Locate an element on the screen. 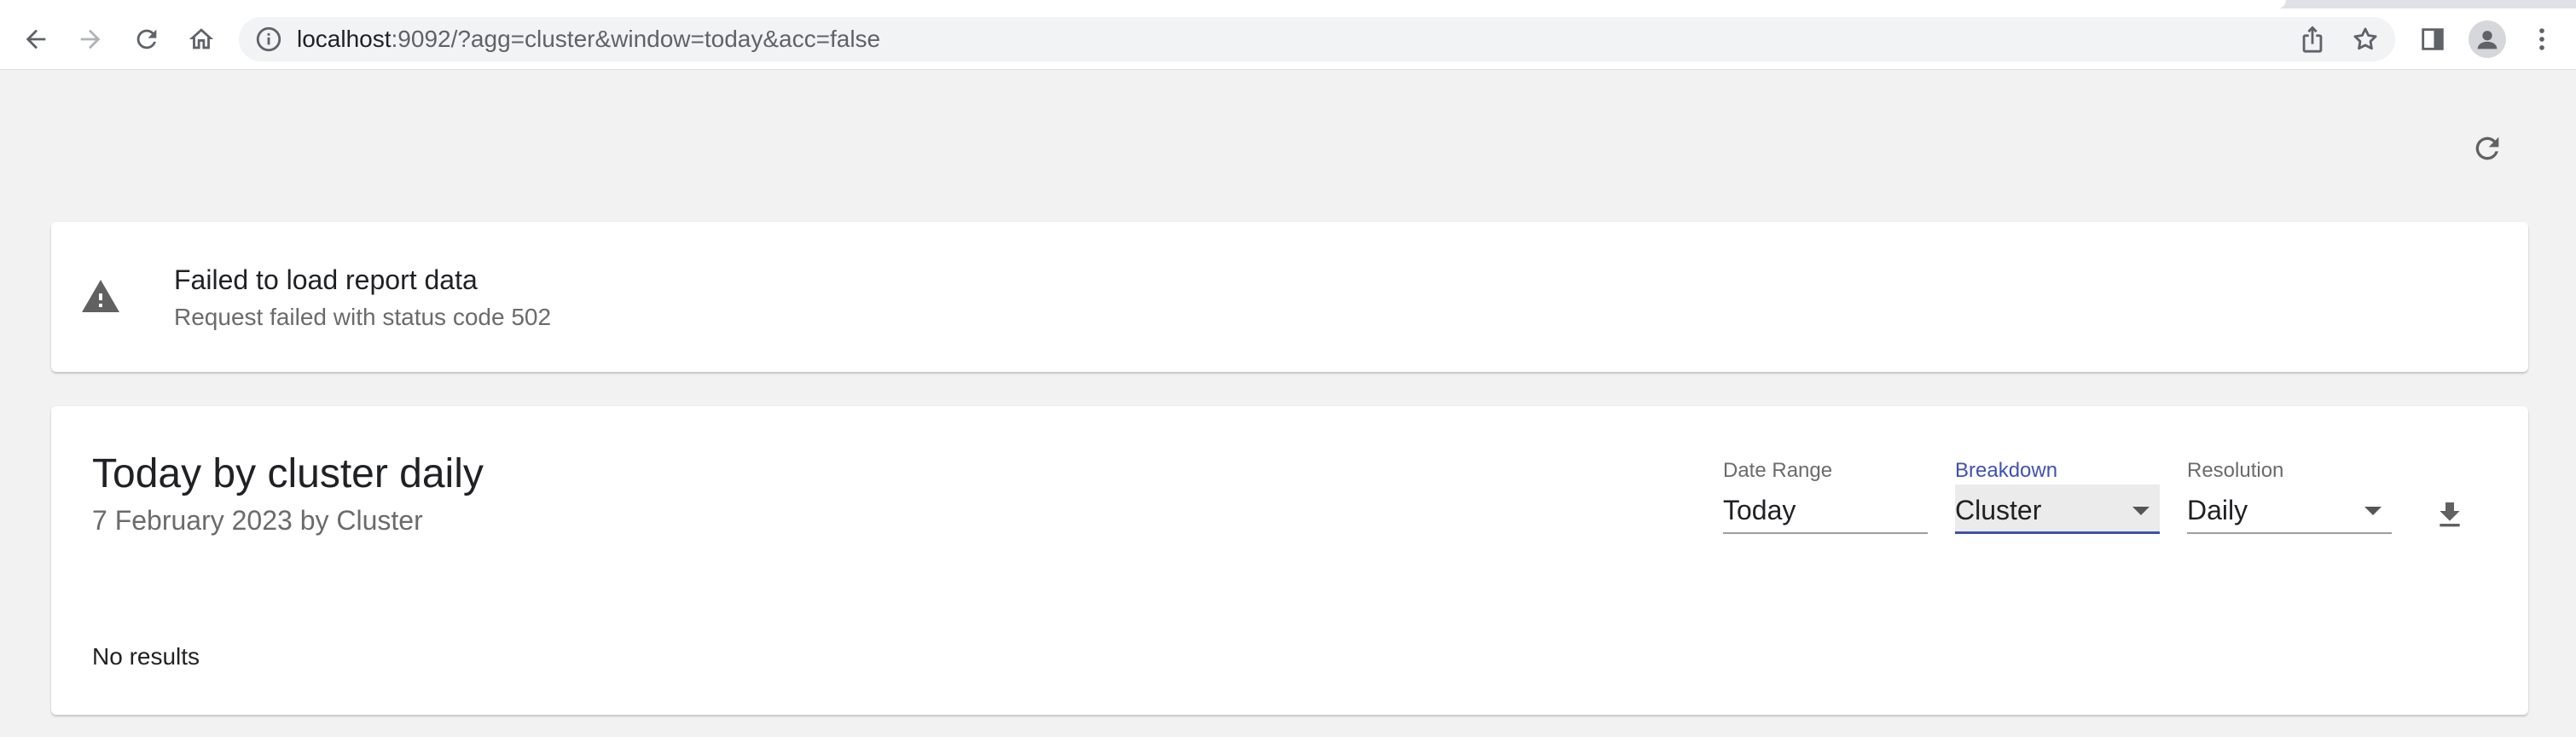  breakdown-label: Breakdown is located at coordinates (2006, 470).